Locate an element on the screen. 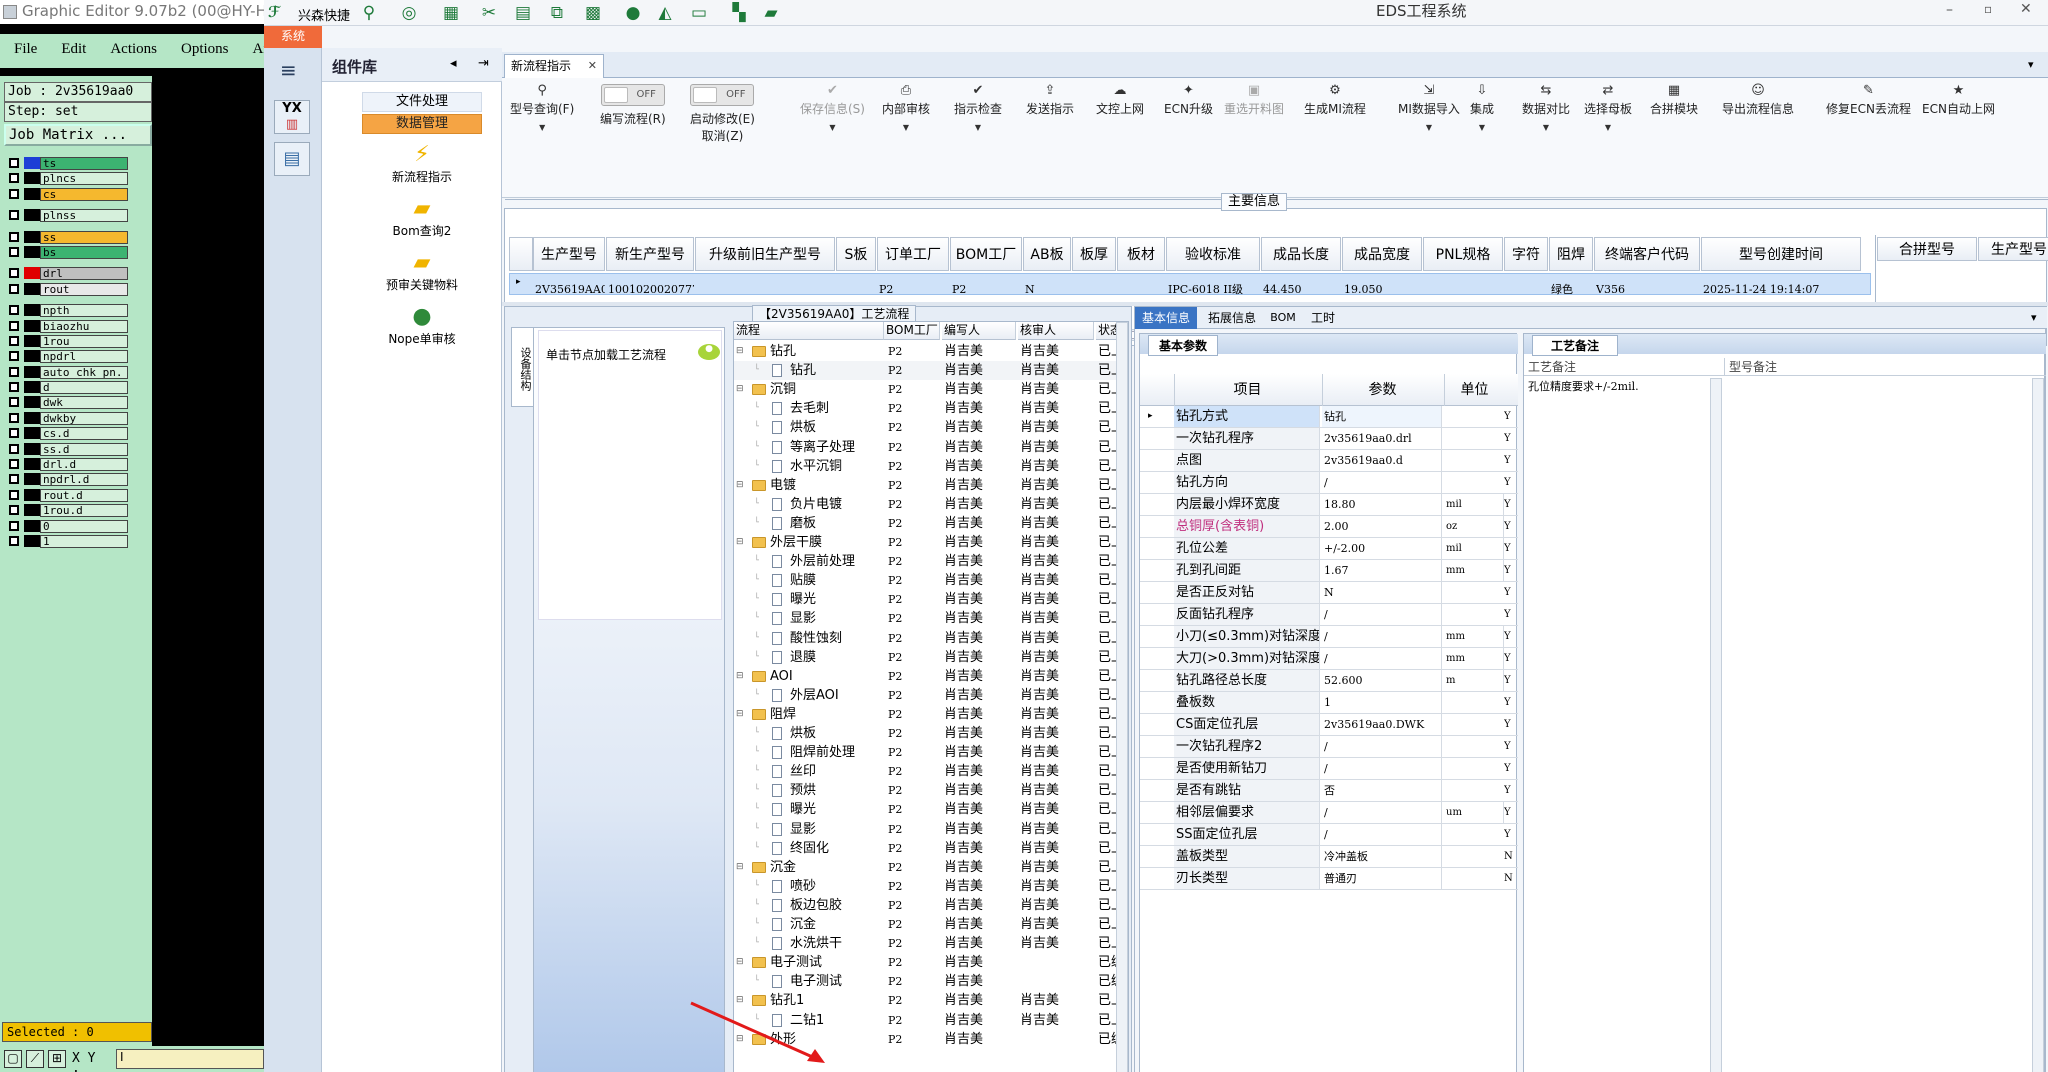 The image size is (2048, 1072). grid-cell: V356 is located at coordinates (1648, 290).